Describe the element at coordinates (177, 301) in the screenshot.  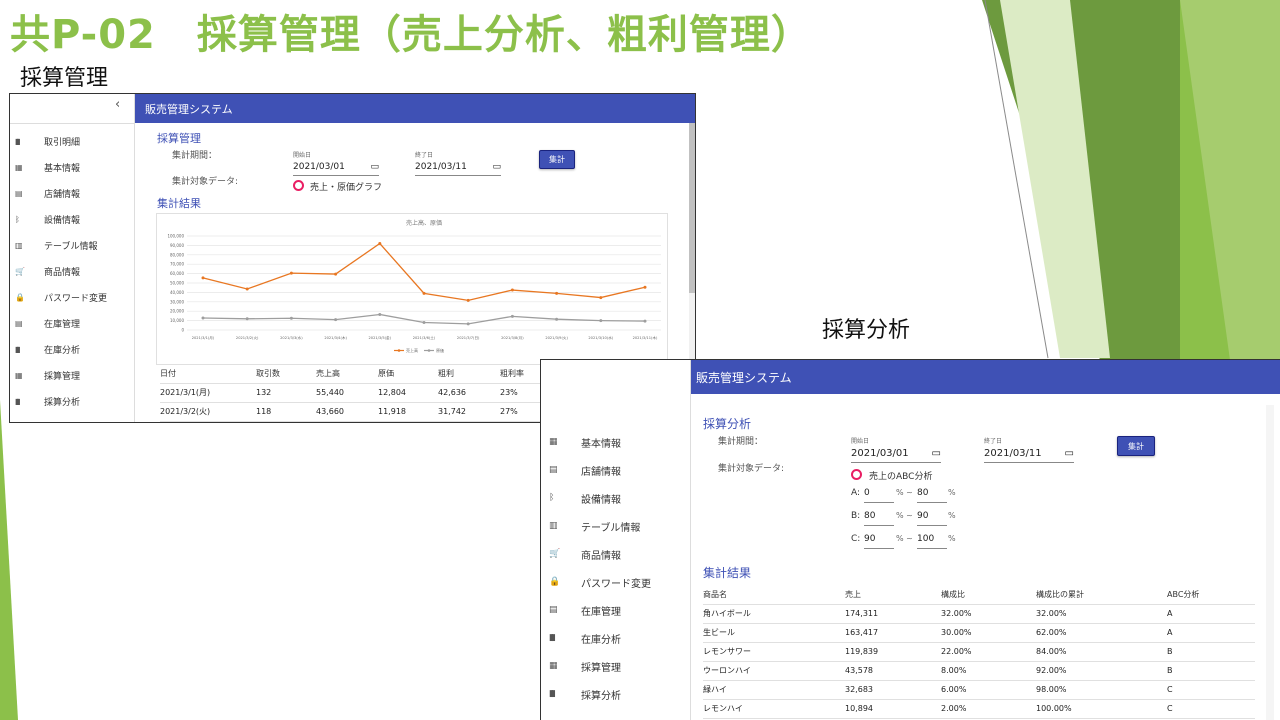
I see `y-tick-label: 30,000` at that location.